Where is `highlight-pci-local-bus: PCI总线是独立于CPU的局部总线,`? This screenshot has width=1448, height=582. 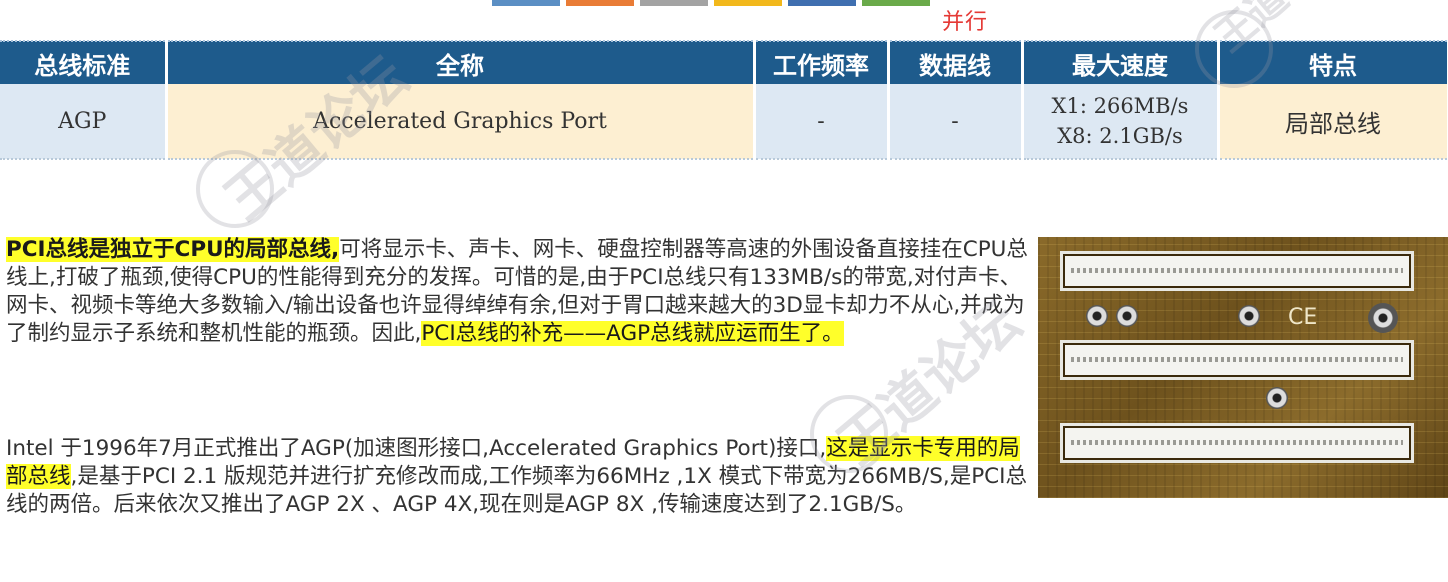
highlight-pci-local-bus: PCI总线是独立于CPU的局部总线, is located at coordinates (173, 249).